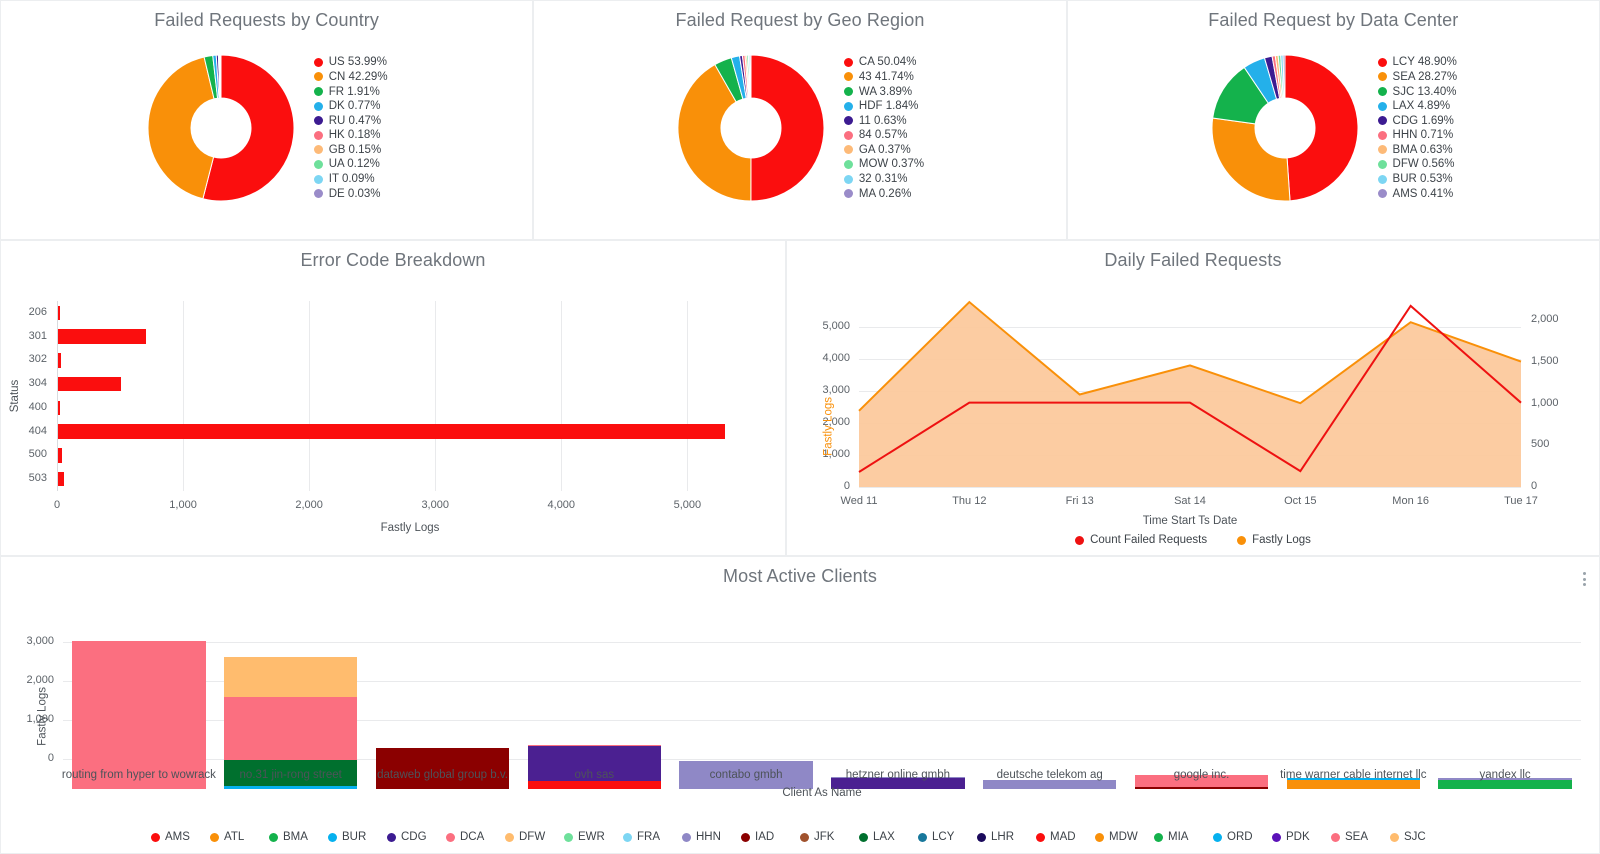 This screenshot has width=1600, height=854. I want to click on legend-item-LCY: LCY 48.90%, so click(1417, 62).